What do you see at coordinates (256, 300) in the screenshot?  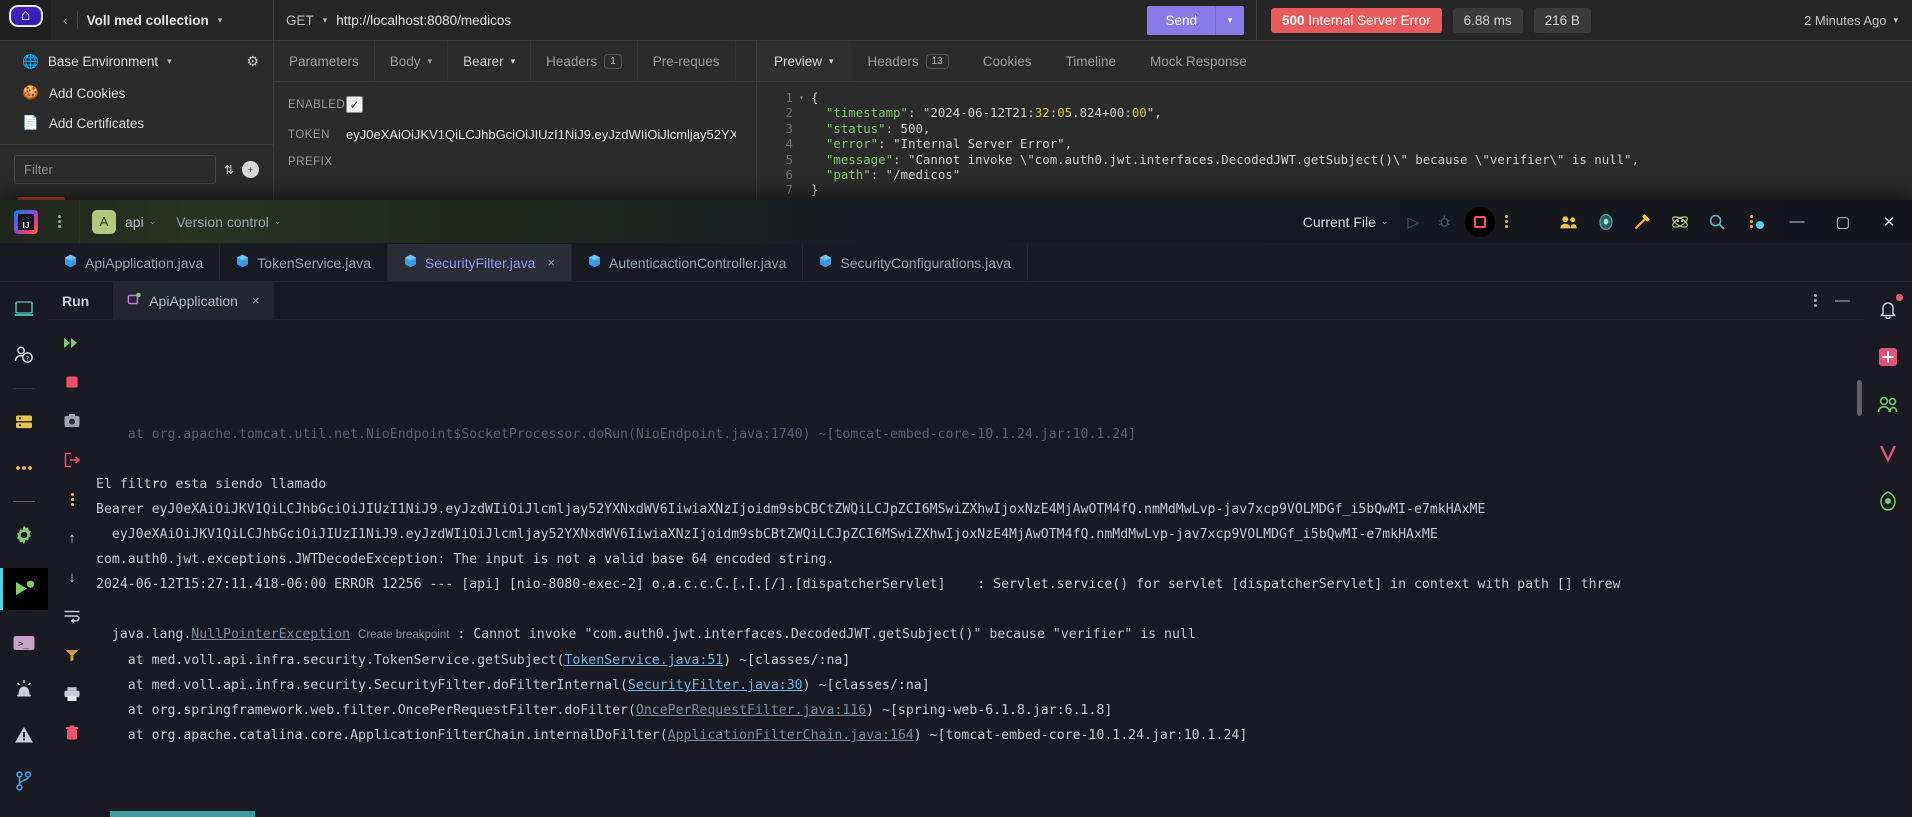 I see `run-tab-close-icon: ×` at bounding box center [256, 300].